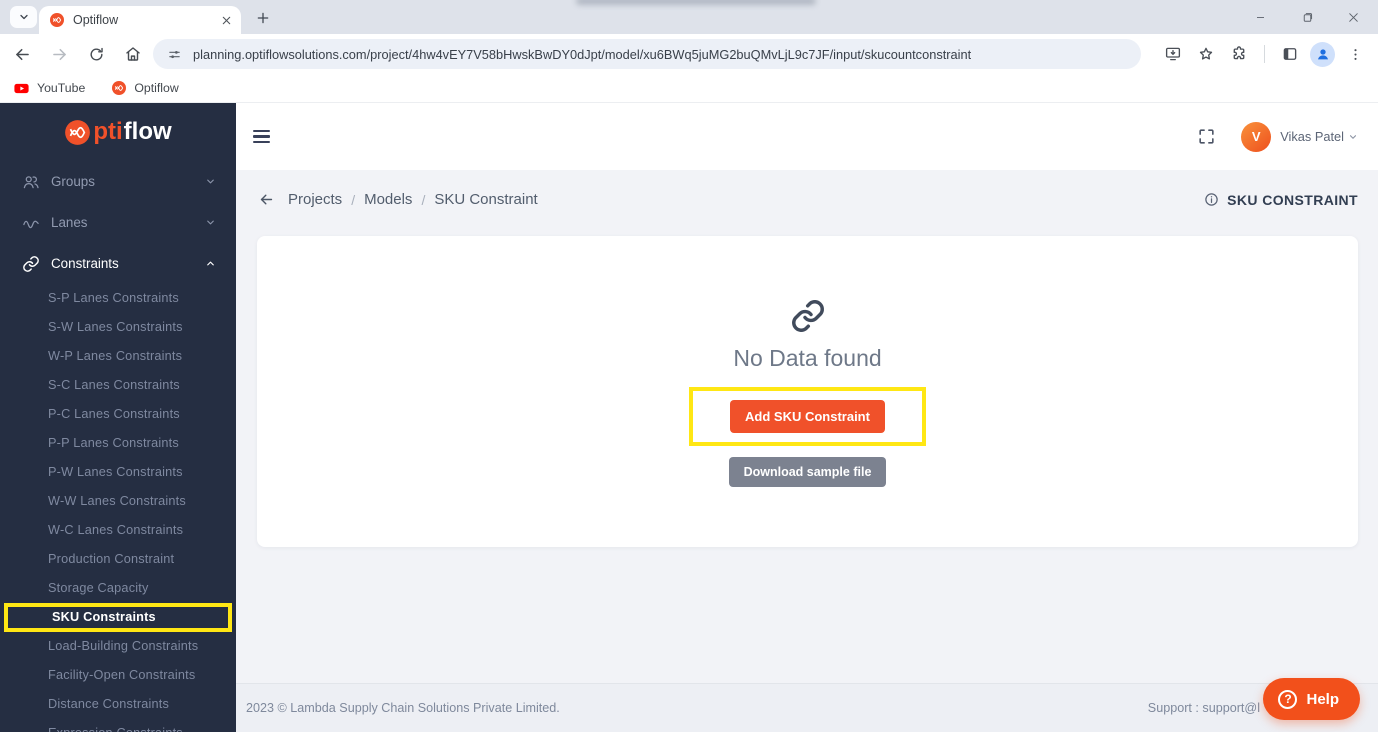 This screenshot has height=732, width=1378. What do you see at coordinates (118, 646) in the screenshot?
I see `sidebar-item-load-building-constraints: Load-Building Constraints` at bounding box center [118, 646].